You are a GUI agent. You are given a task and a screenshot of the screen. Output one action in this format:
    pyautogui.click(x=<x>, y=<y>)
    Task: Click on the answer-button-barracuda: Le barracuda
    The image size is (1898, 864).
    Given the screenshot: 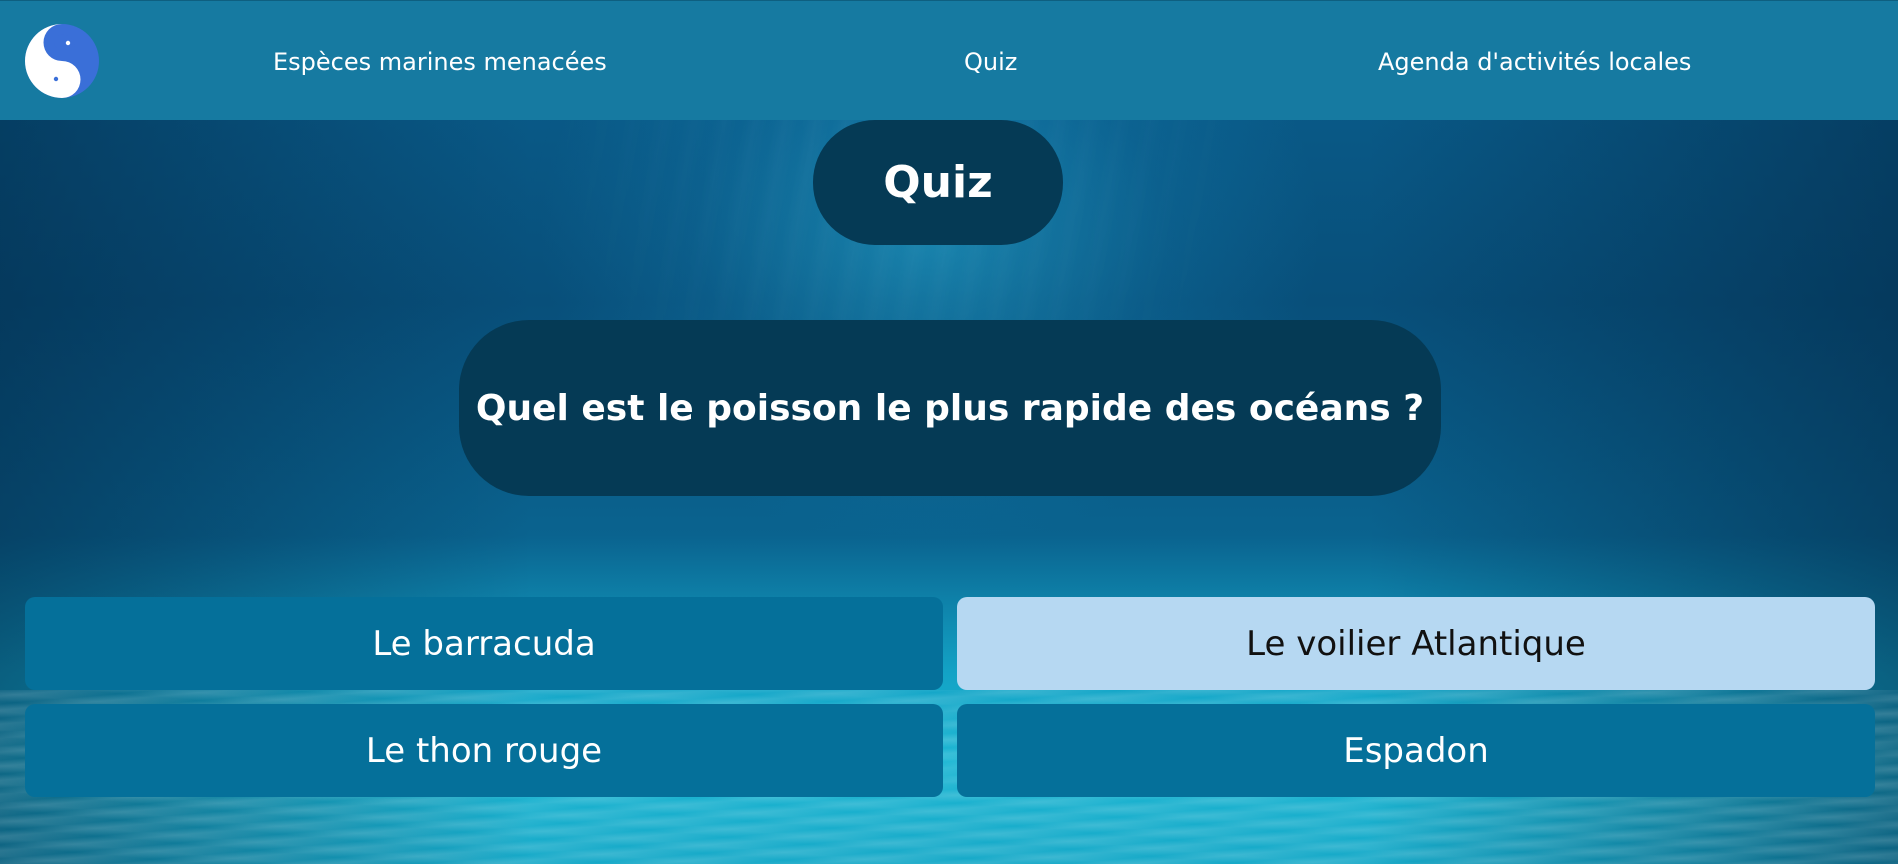 What is the action you would take?
    pyautogui.click(x=484, y=643)
    